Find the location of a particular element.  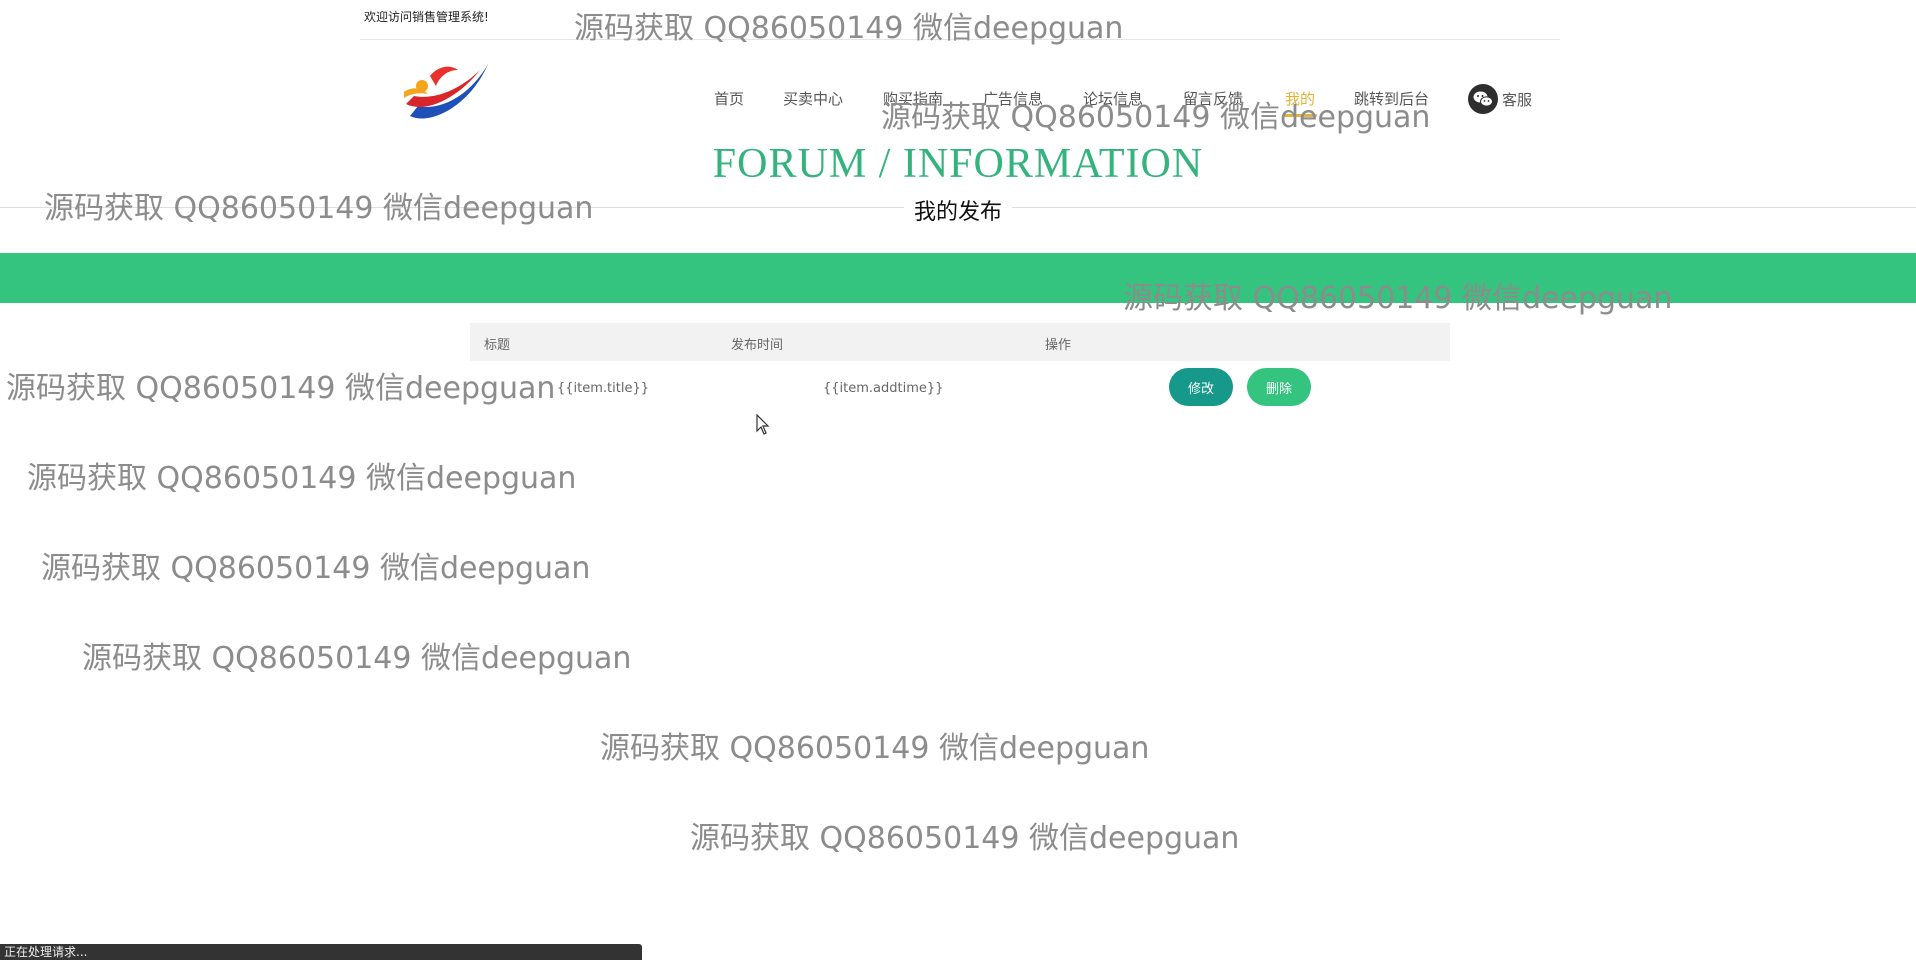

header-time: 发布时间 is located at coordinates (757, 345).